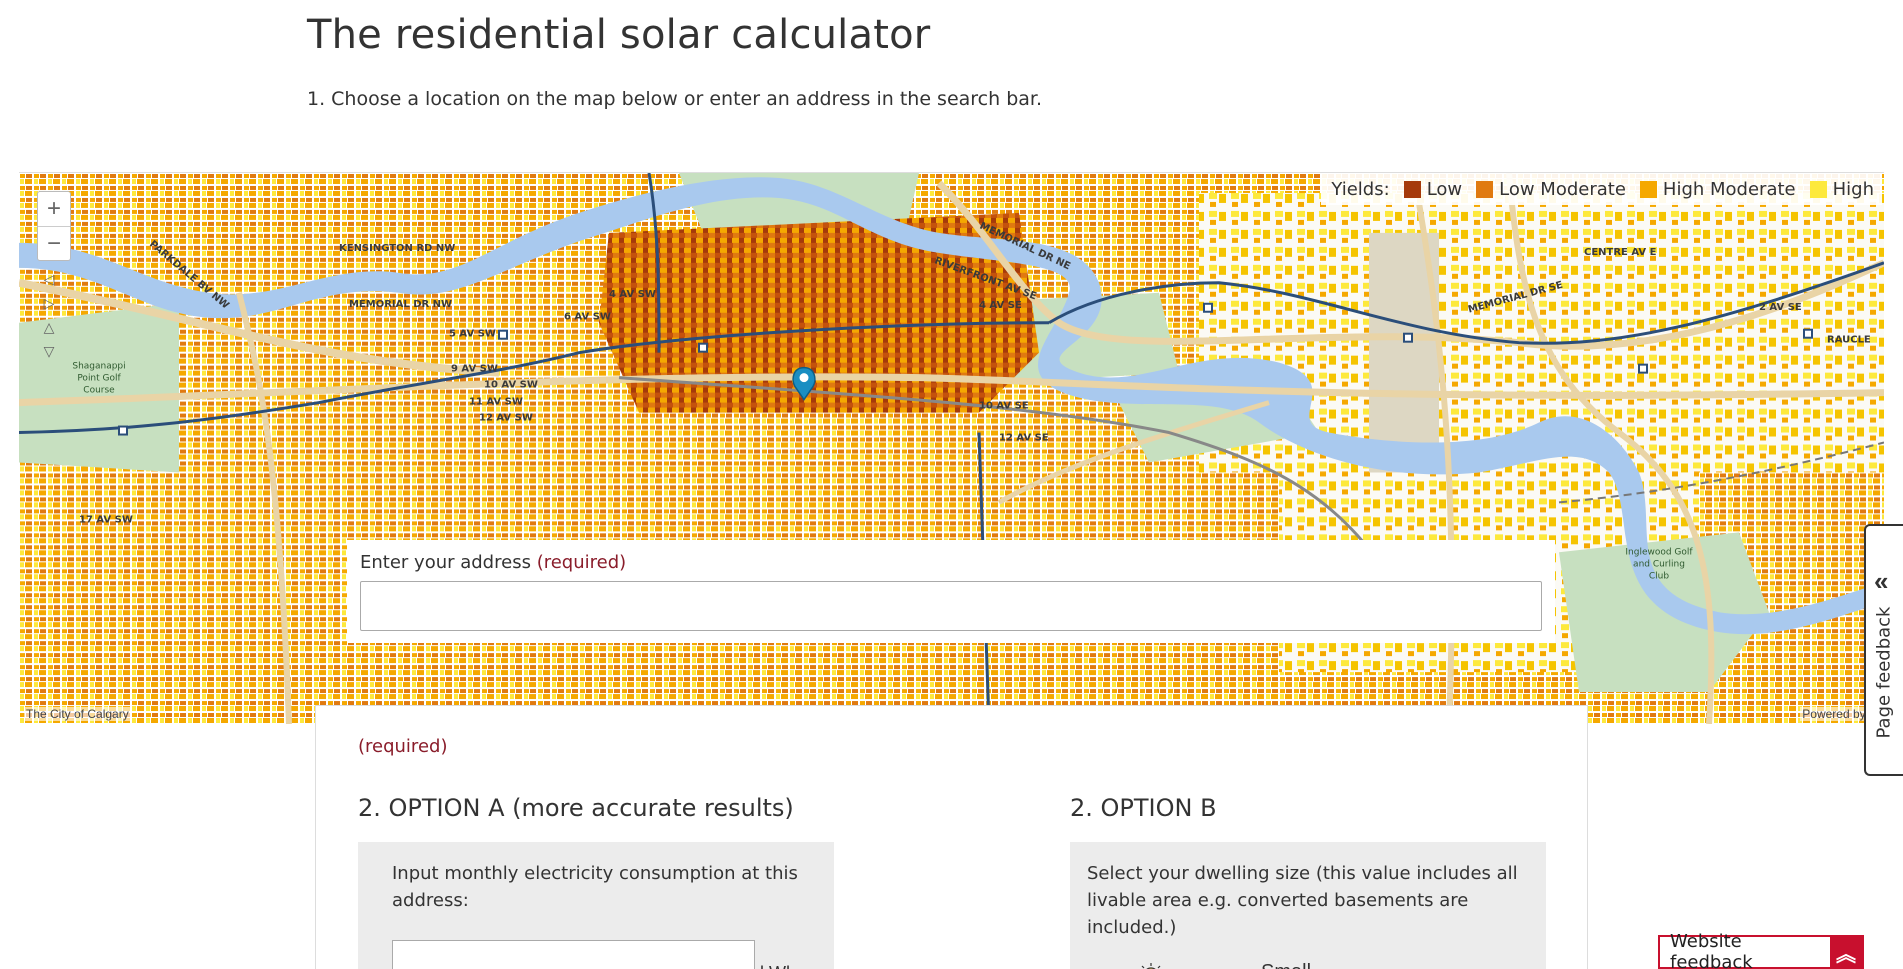 The width and height of the screenshot is (1903, 969). I want to click on page-feedback-tab: « Page feedback, so click(1883, 650).